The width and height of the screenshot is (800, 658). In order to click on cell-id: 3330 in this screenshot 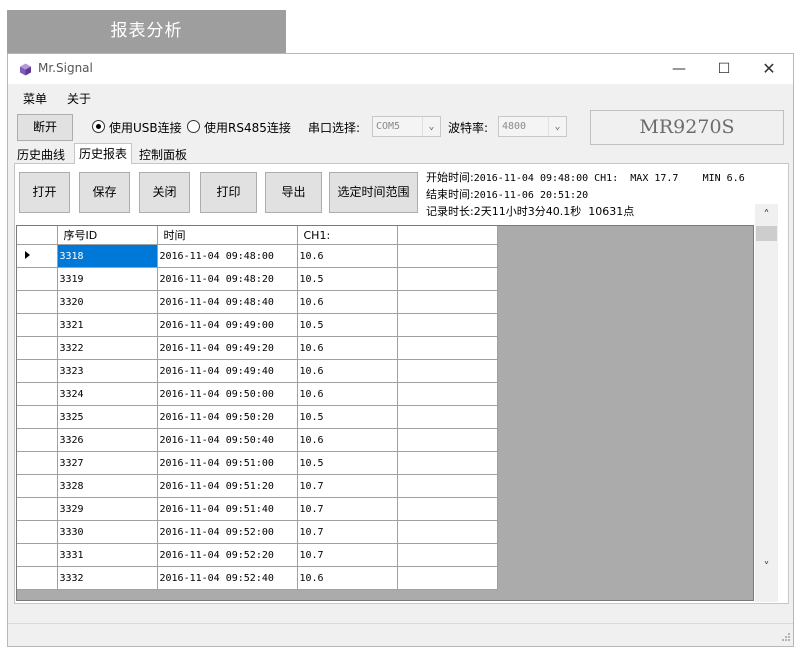, I will do `click(107, 532)`.